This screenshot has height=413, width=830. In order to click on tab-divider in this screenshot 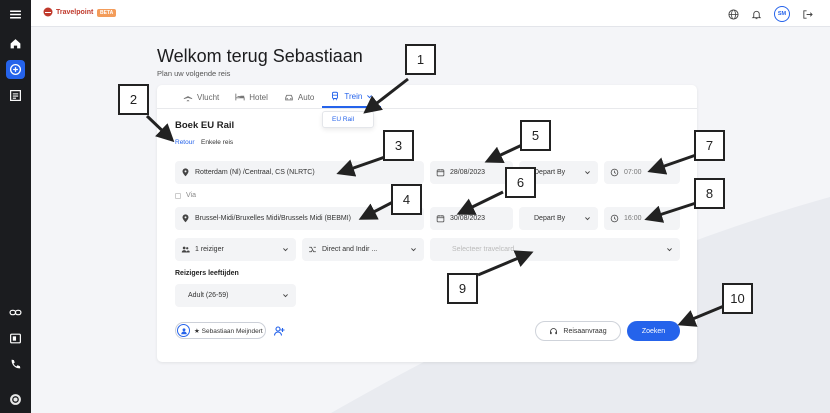, I will do `click(427, 108)`.